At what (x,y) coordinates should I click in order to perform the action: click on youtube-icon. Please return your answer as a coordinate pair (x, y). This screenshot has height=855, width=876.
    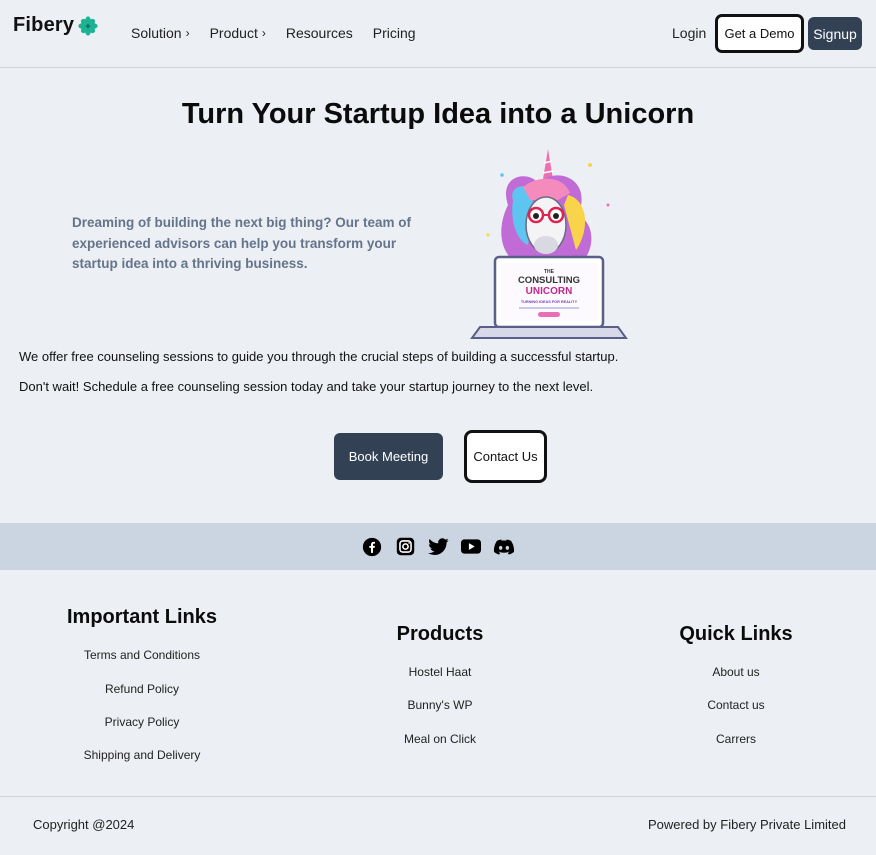
    Looking at the image, I should click on (471, 546).